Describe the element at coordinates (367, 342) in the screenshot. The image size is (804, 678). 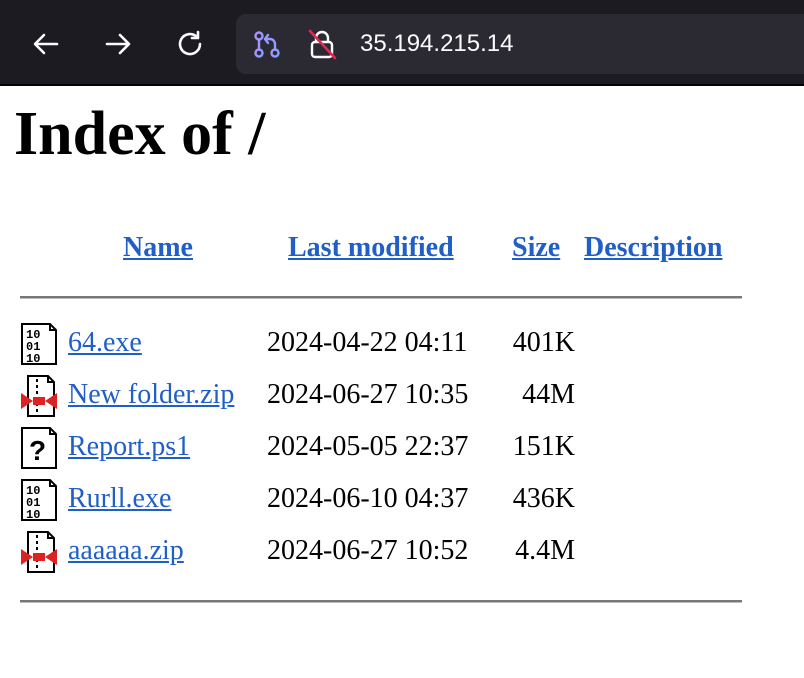
I see `file-modified-date: 2024-04-22 04:11` at that location.